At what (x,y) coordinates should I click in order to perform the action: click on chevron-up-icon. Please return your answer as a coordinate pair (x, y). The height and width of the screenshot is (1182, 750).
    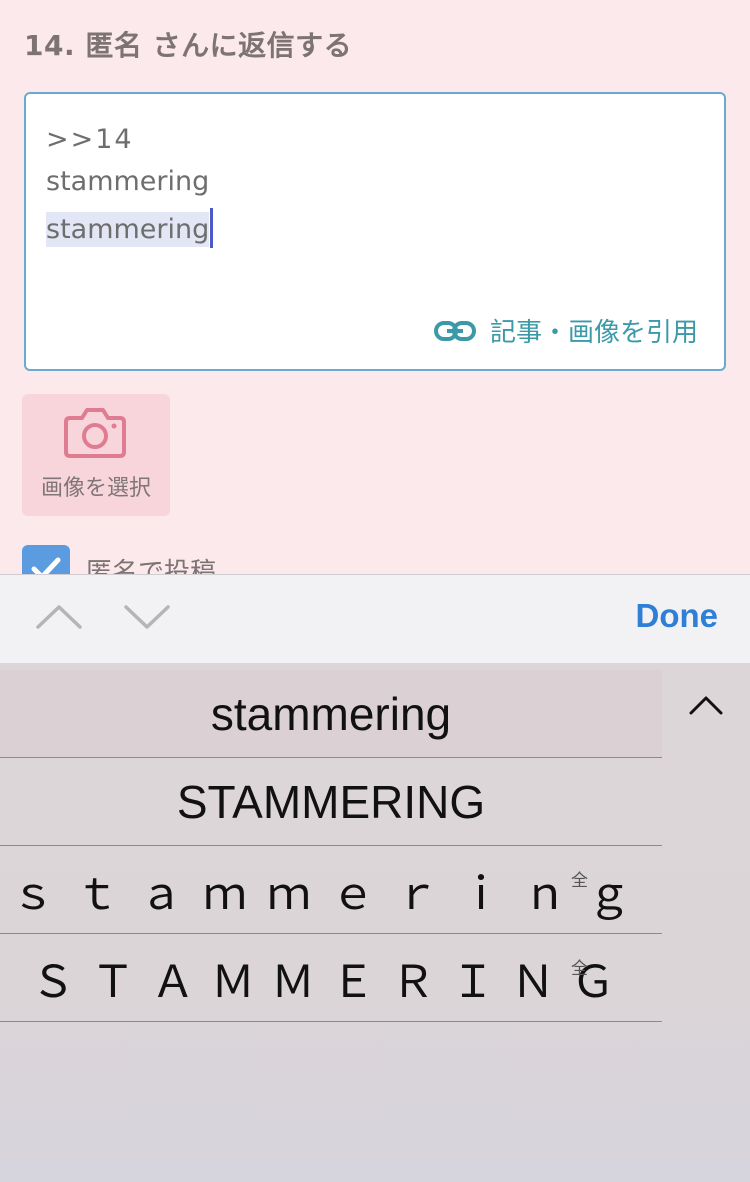
    Looking at the image, I should click on (59, 617).